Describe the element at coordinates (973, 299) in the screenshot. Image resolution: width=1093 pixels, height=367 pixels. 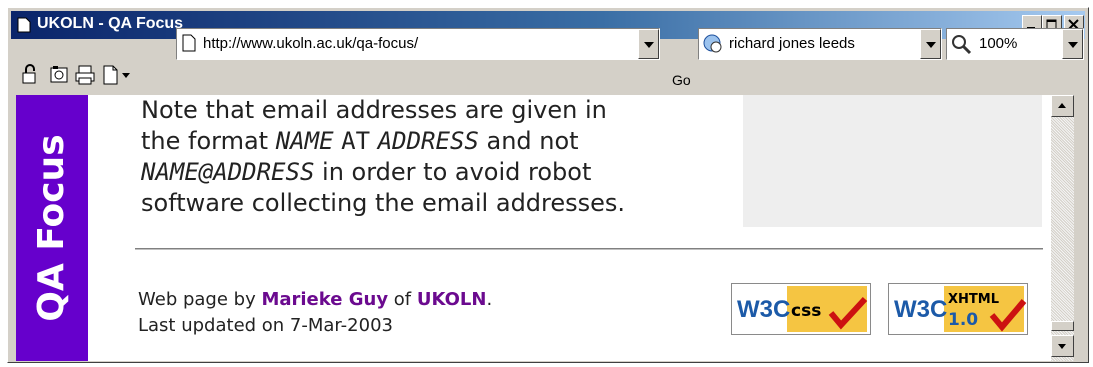
I see `xhtml-text: XHTML` at that location.